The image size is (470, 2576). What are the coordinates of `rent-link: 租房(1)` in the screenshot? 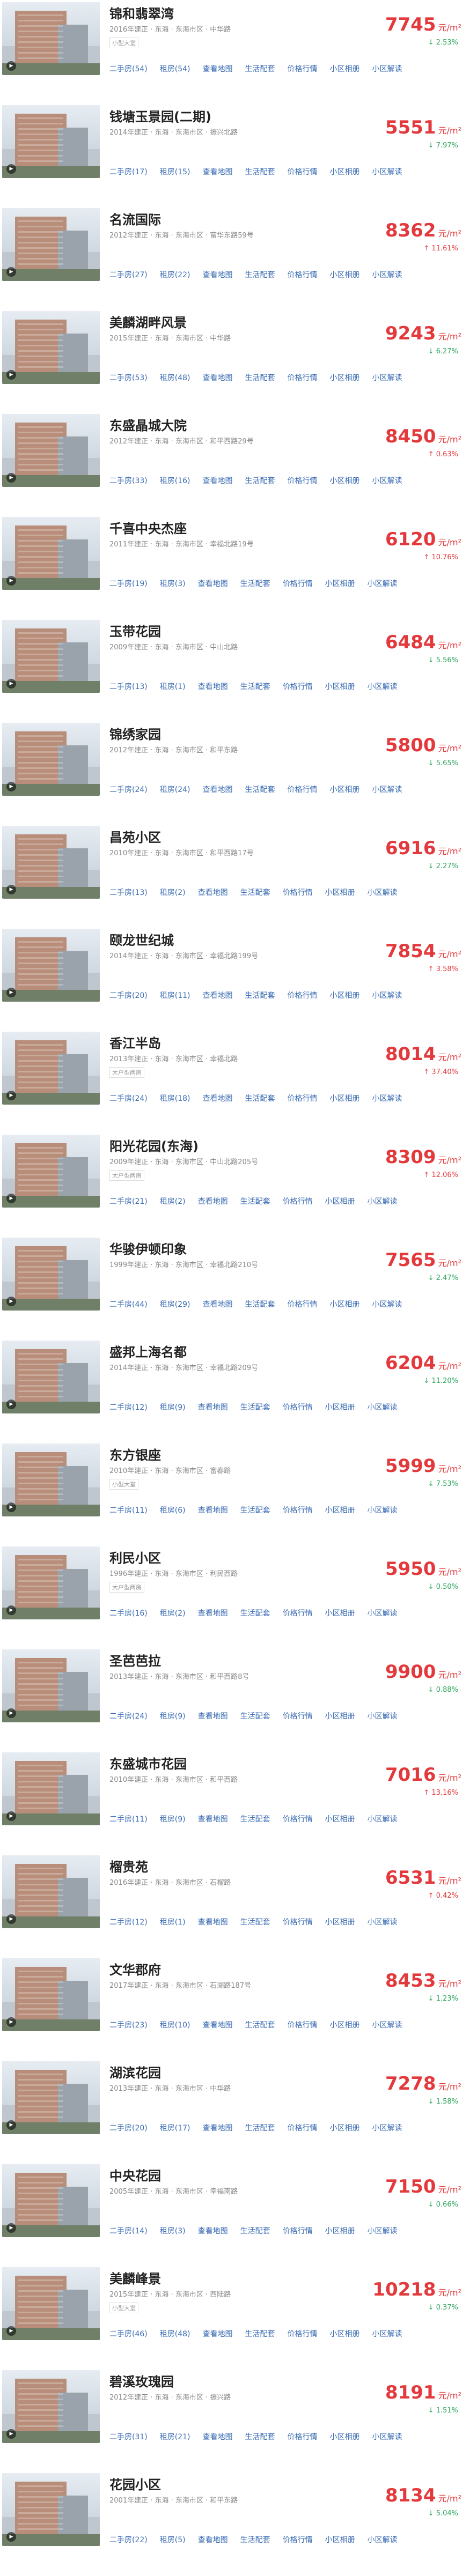 It's located at (173, 687).